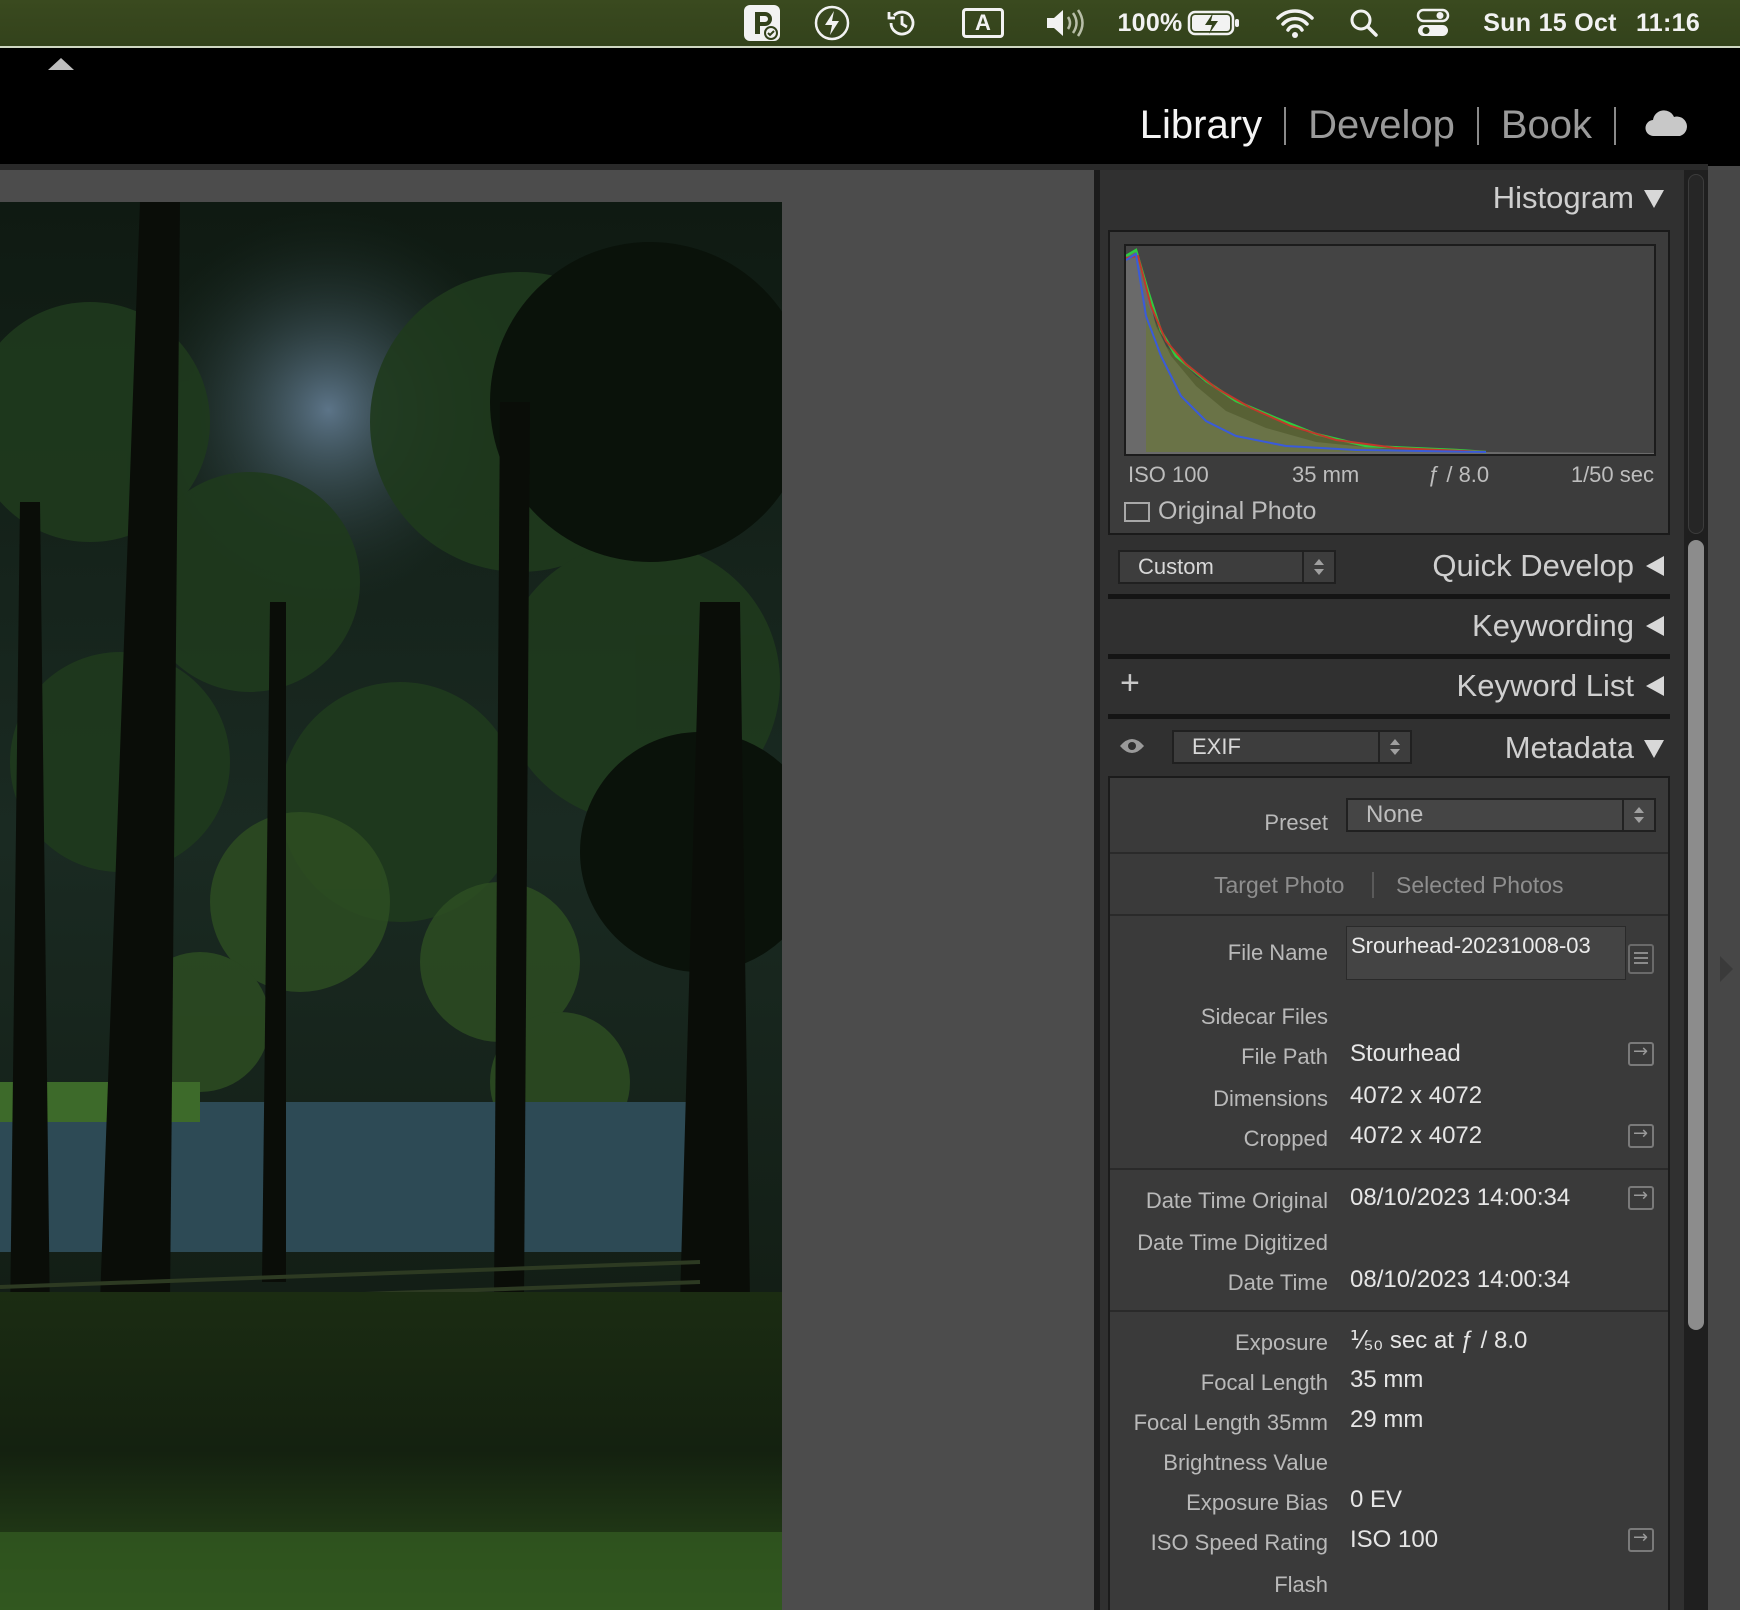 This screenshot has height=1610, width=1740. Describe the element at coordinates (1389, 716) in the screenshot. I see `panel-separator` at that location.